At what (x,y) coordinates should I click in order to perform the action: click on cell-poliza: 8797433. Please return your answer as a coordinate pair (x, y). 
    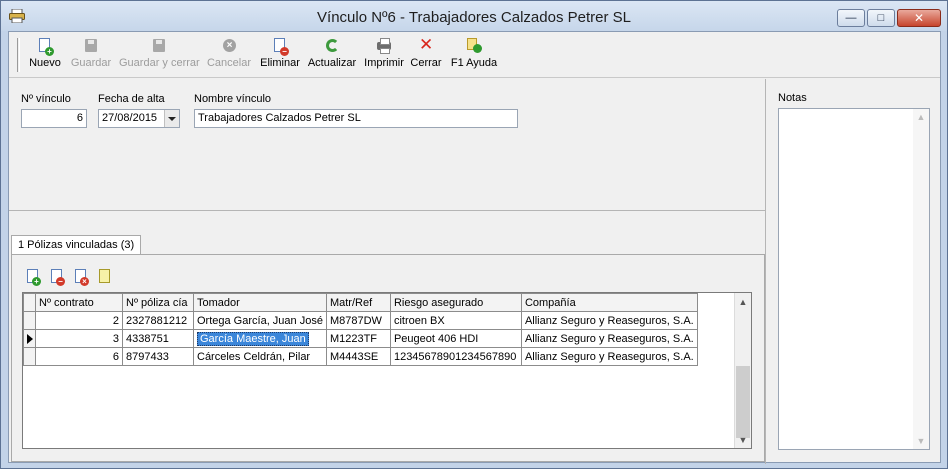
    Looking at the image, I should click on (158, 356).